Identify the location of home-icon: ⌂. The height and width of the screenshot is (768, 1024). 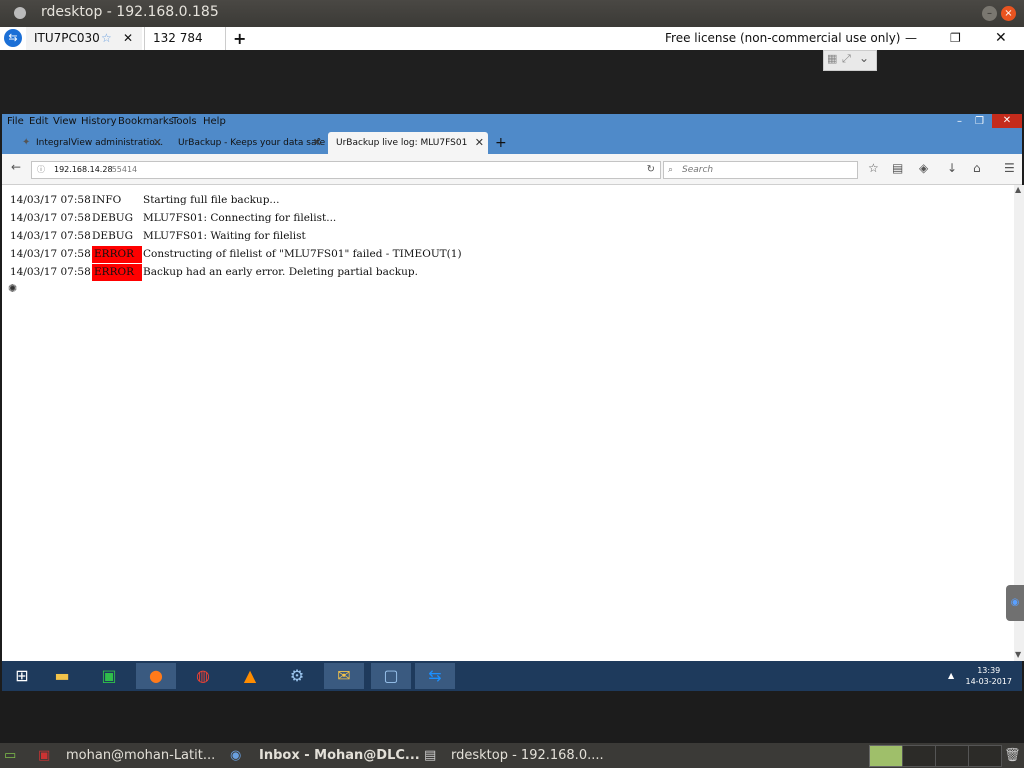
(977, 168).